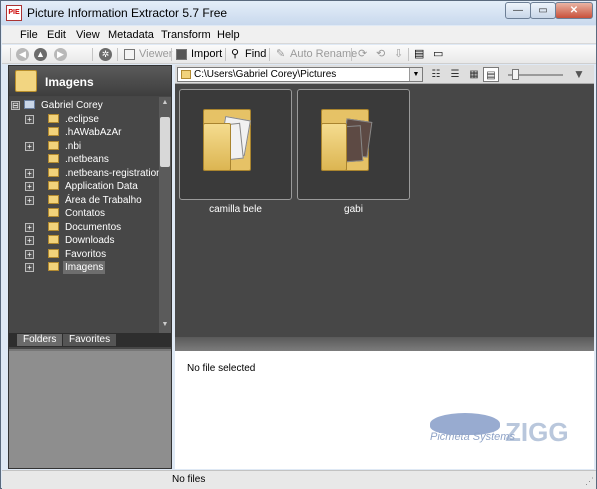 This screenshot has width=597, height=489. I want to click on menu-view: View, so click(88, 35).